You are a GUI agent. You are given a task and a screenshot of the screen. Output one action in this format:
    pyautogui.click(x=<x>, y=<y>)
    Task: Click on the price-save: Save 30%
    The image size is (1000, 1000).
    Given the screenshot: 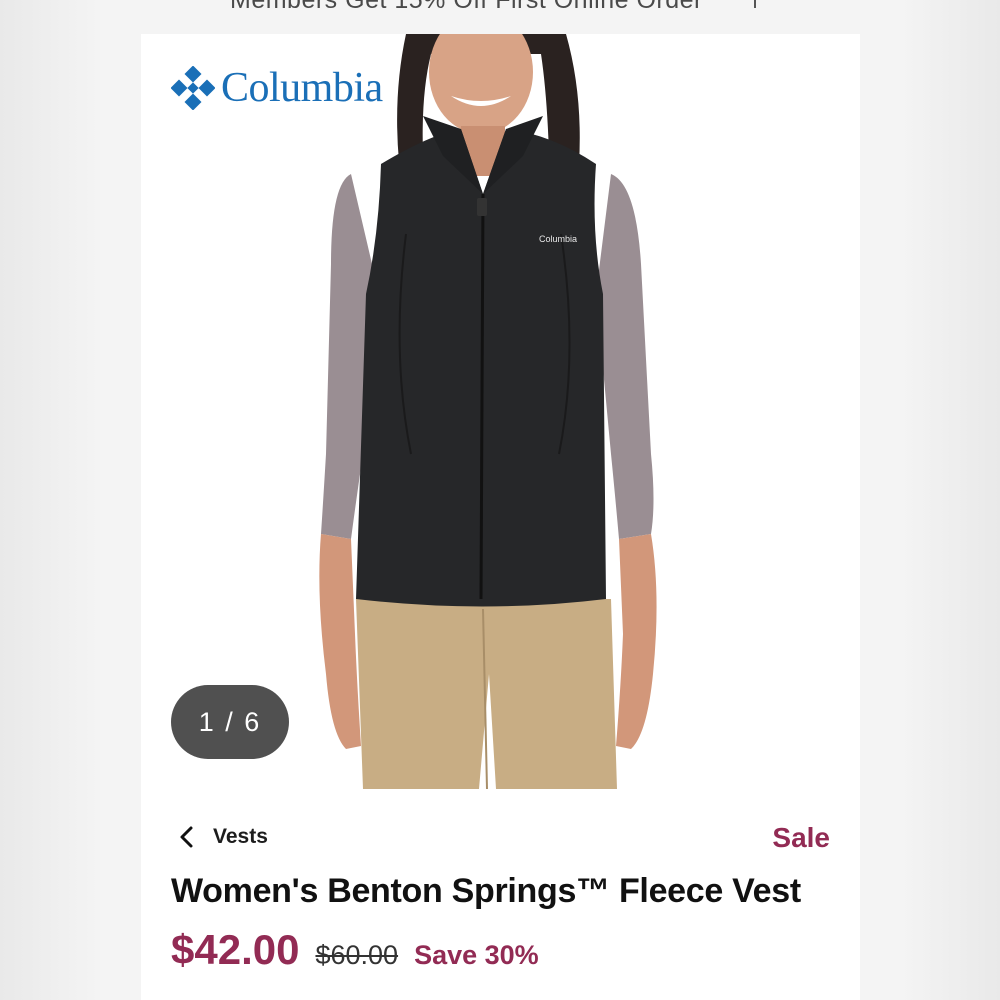 What is the action you would take?
    pyautogui.click(x=476, y=955)
    